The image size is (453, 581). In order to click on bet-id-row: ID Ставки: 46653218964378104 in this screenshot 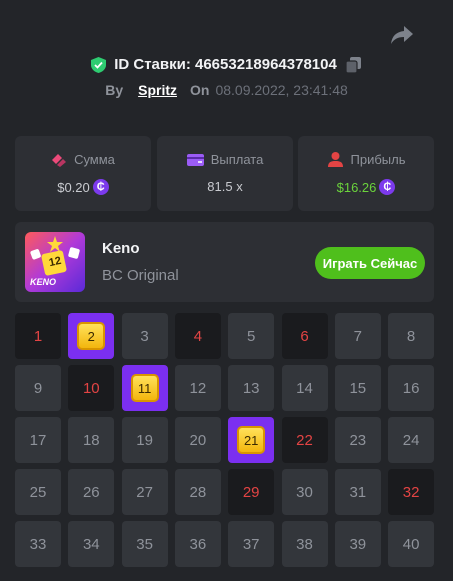, I will do `click(226, 64)`.